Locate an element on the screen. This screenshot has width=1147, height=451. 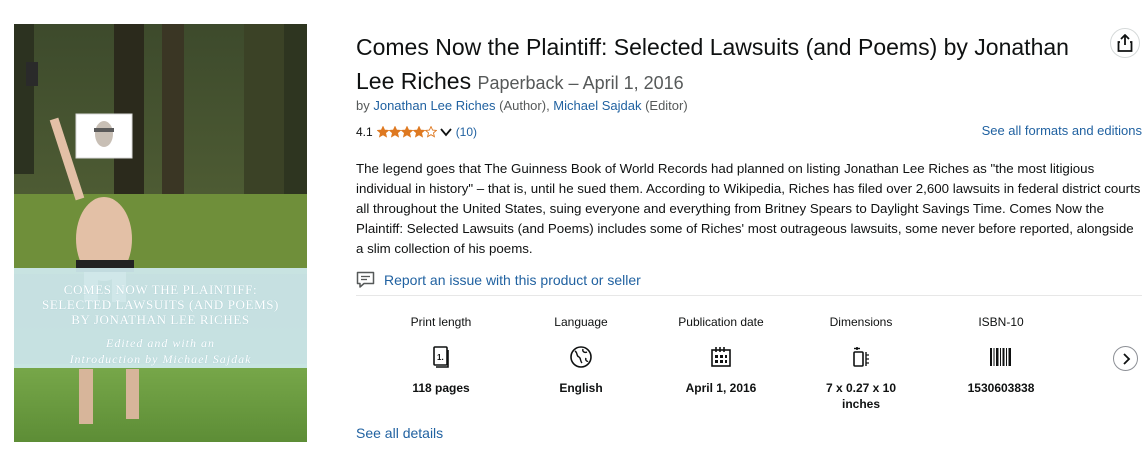
calendar-icon is located at coordinates (721, 357).